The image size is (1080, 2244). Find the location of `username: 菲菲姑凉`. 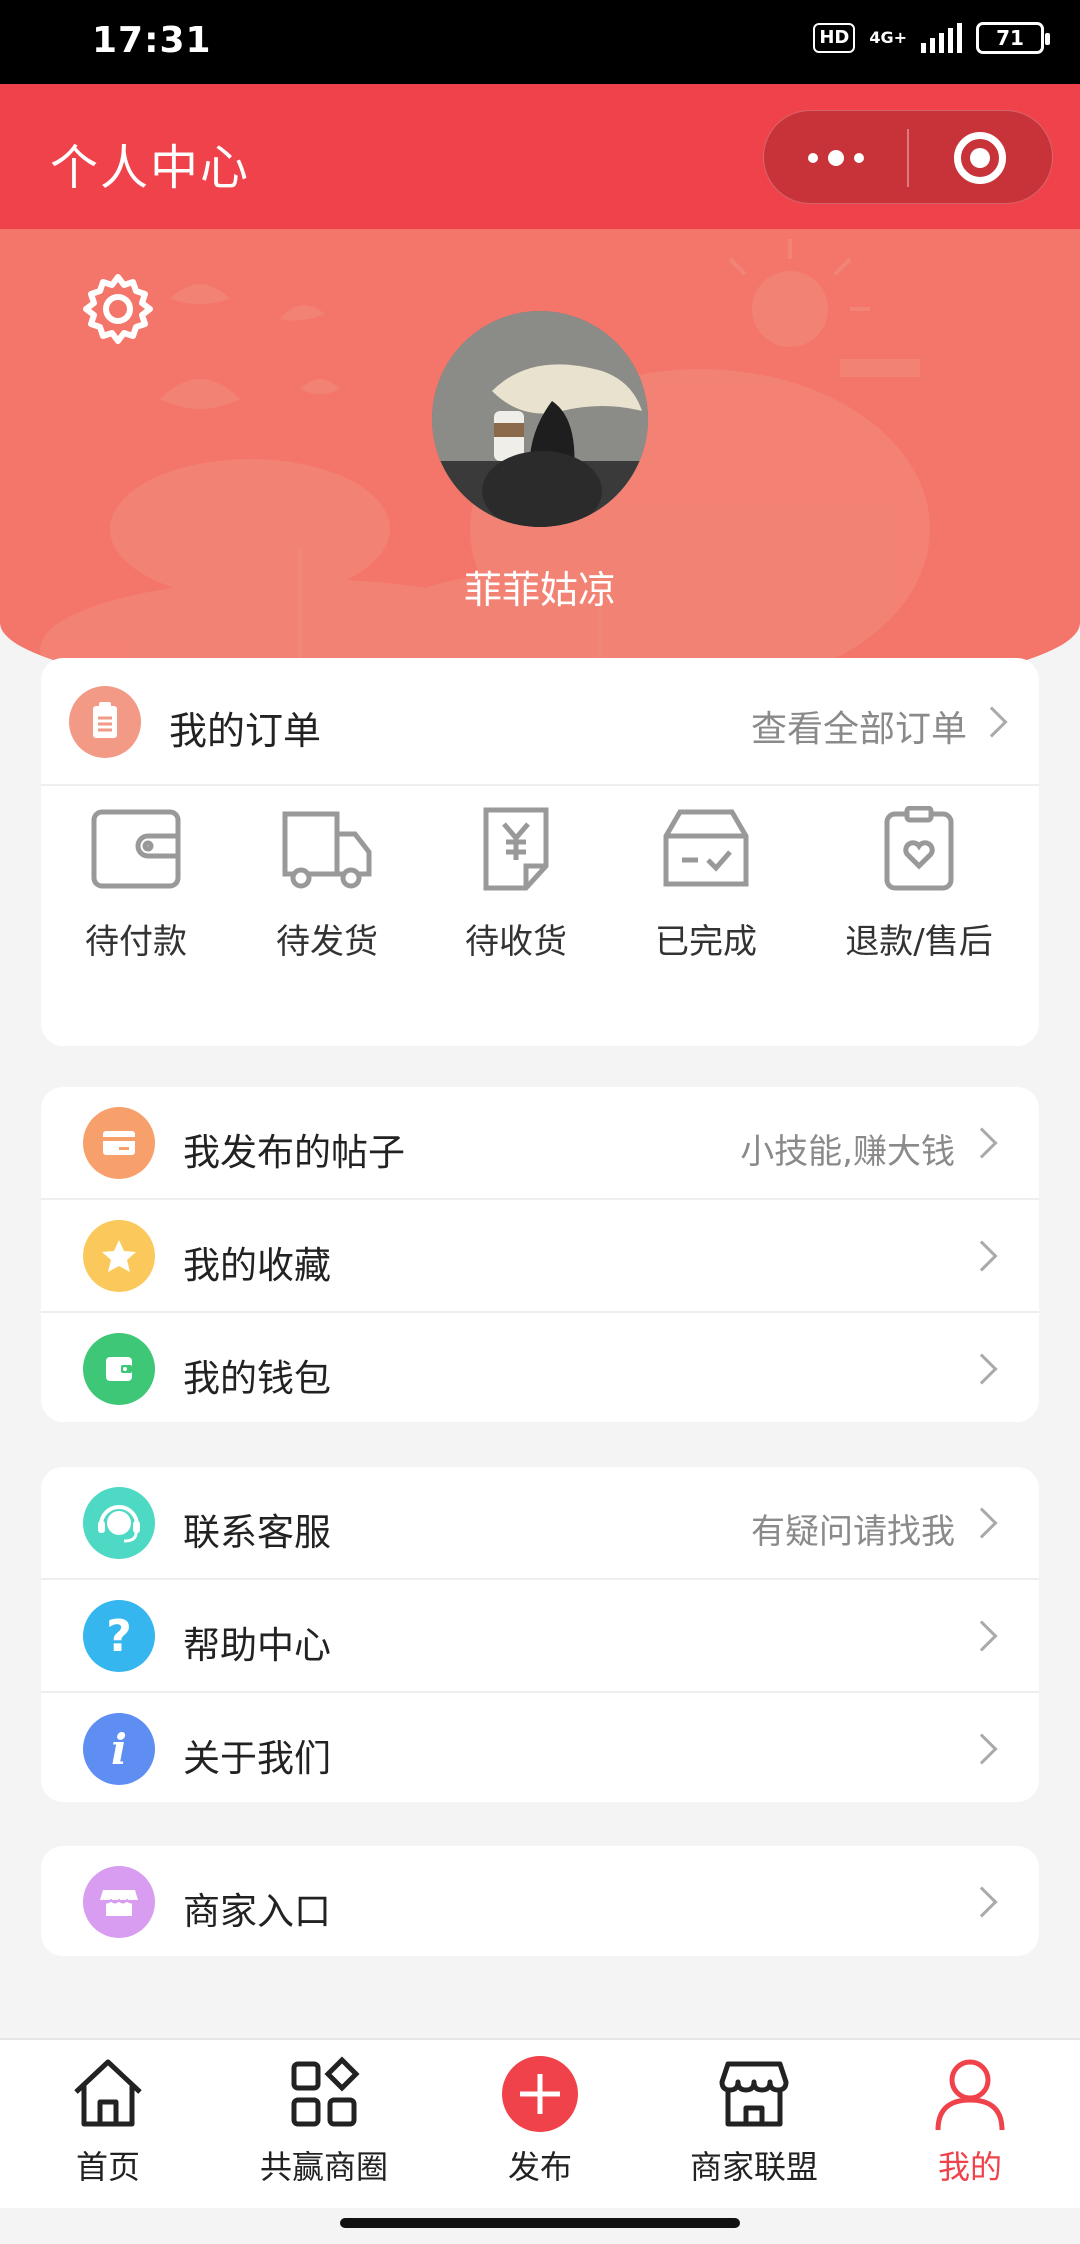

username: 菲菲姑凉 is located at coordinates (539, 590).